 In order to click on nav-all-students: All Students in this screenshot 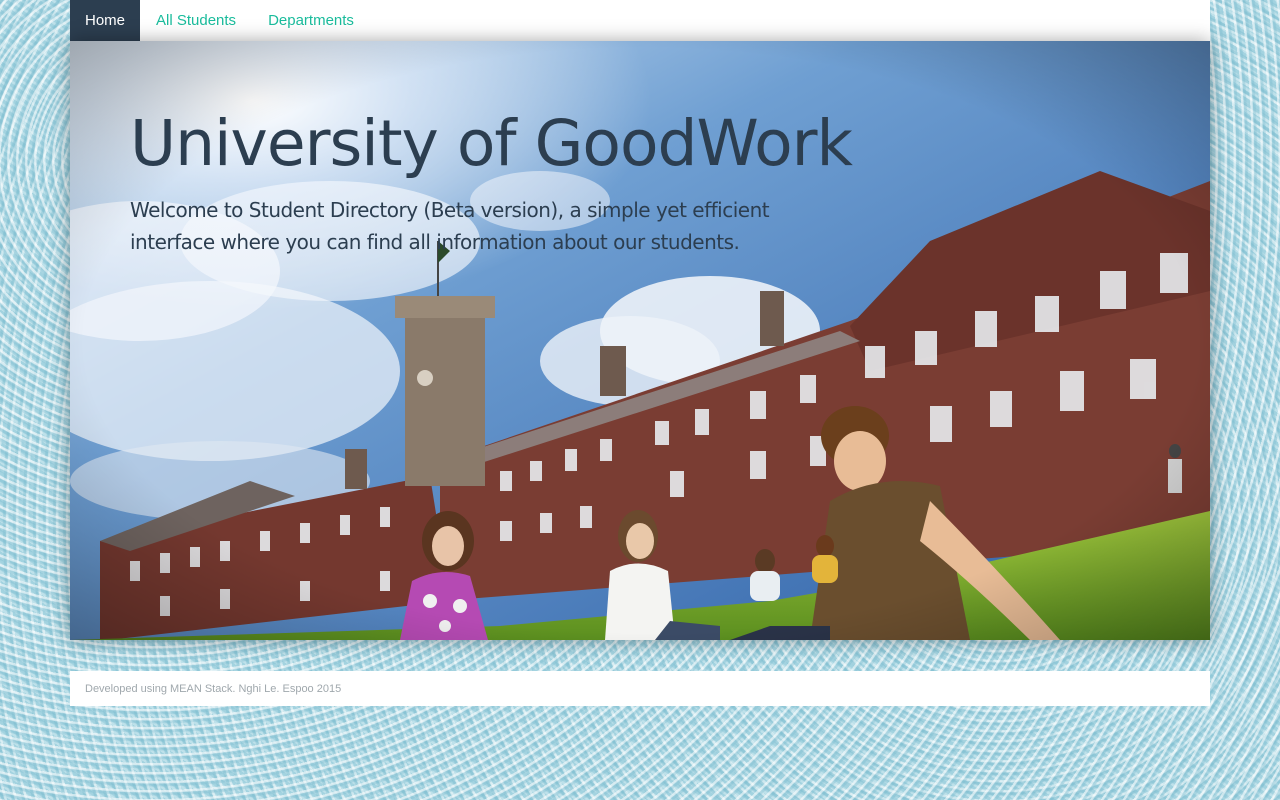, I will do `click(196, 20)`.